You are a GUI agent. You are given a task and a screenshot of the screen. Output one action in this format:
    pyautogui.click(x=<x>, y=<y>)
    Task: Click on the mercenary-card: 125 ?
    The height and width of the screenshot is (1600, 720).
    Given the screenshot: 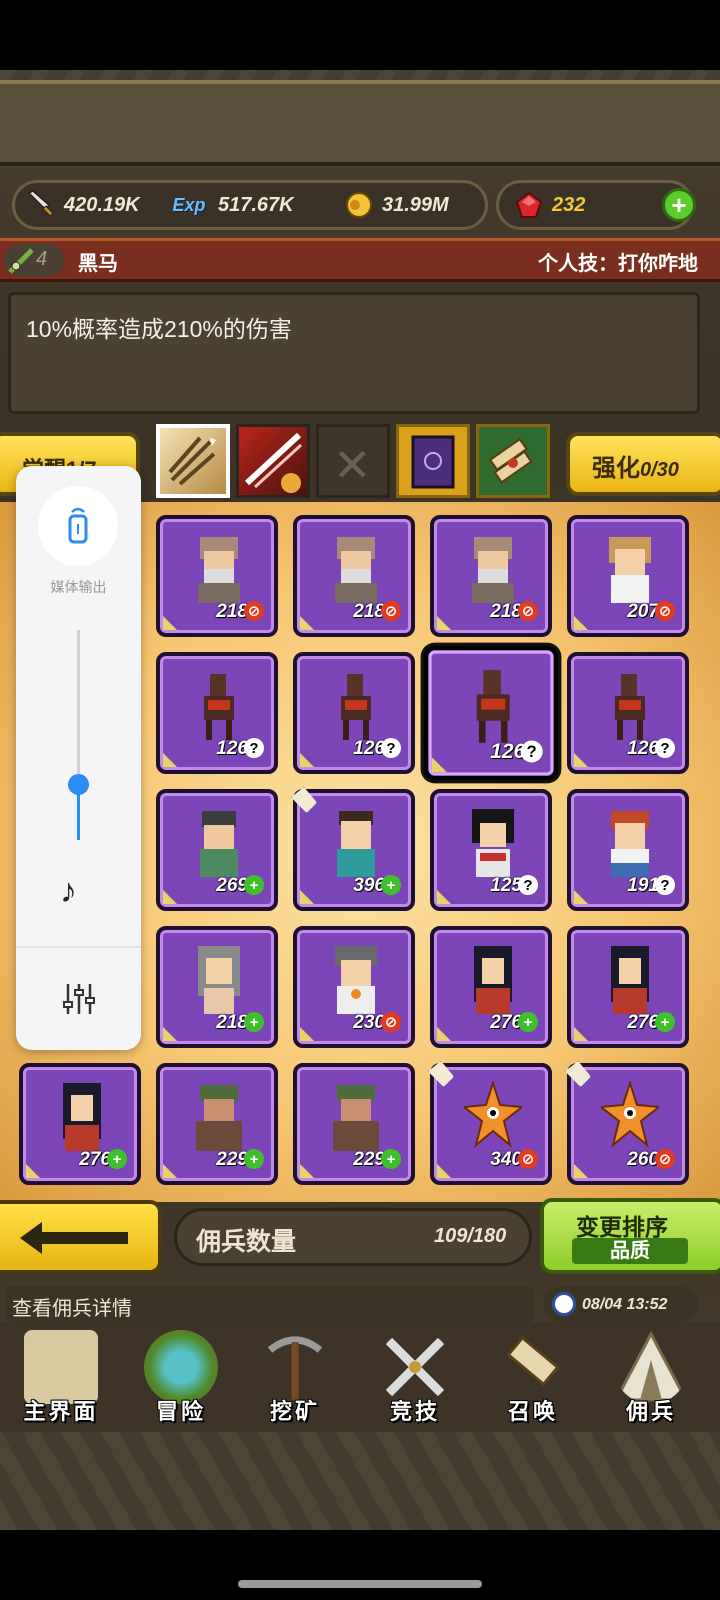 What is the action you would take?
    pyautogui.click(x=491, y=850)
    